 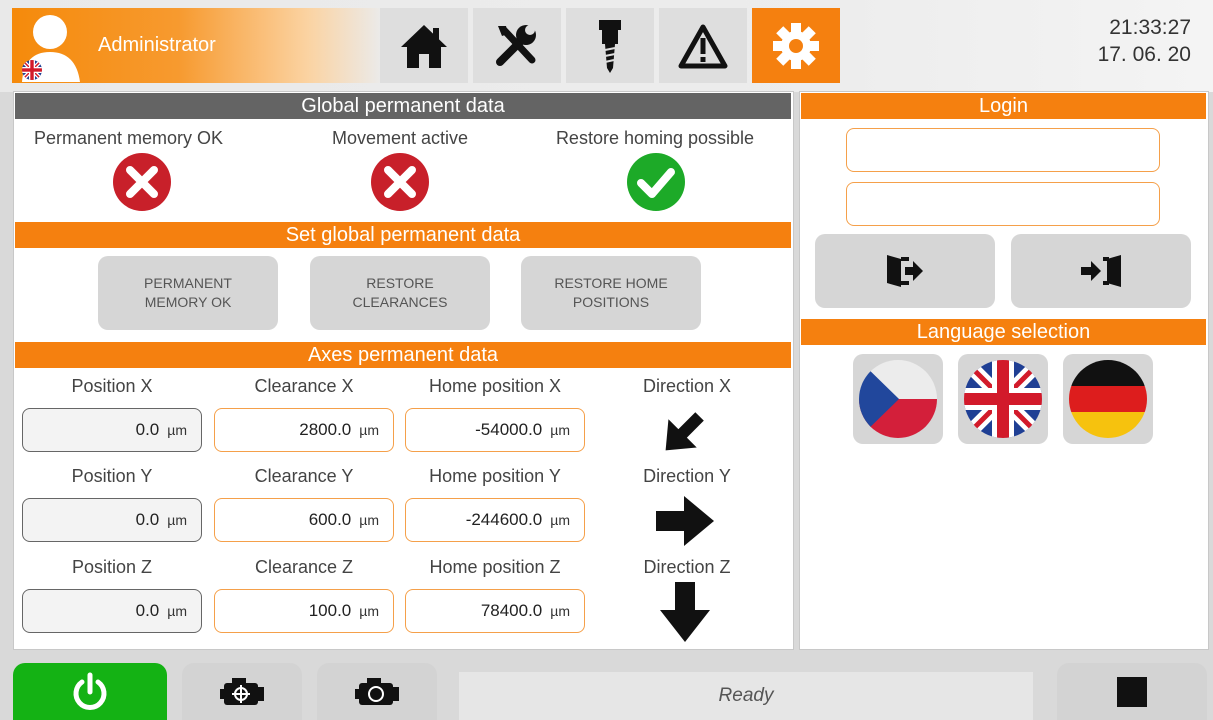 I want to click on header-bar: Administrator 21:33:27 17. 06. 20, so click(x=606, y=46).